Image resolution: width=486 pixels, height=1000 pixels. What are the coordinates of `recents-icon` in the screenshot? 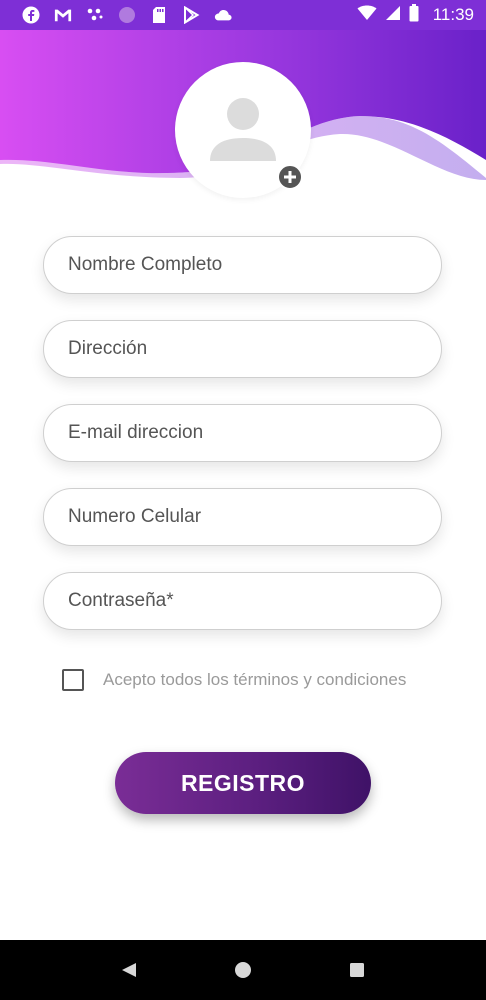 It's located at (357, 970).